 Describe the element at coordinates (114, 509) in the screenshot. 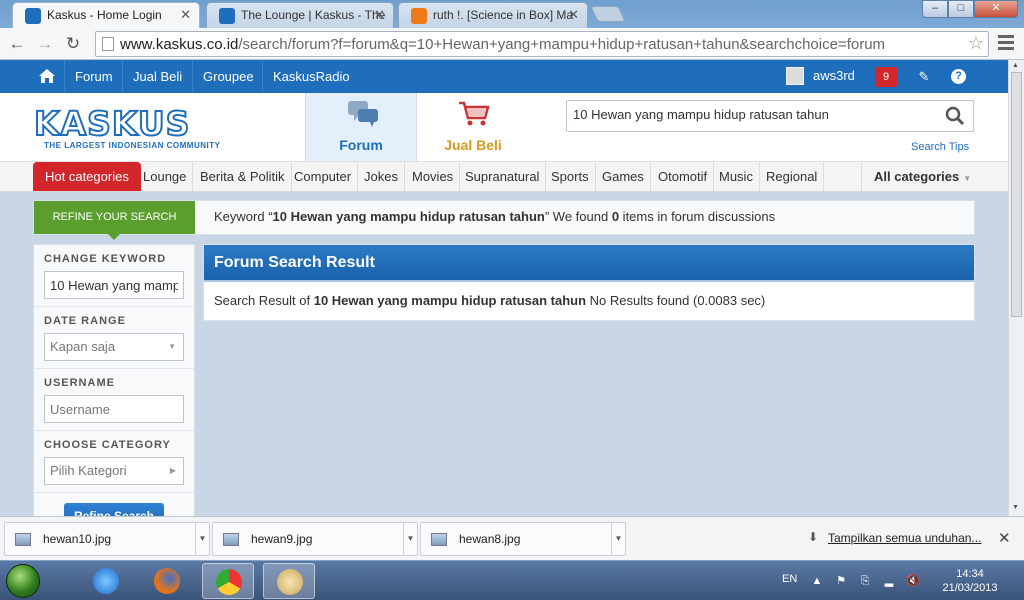

I see `refine-search-button: Refine Search` at that location.